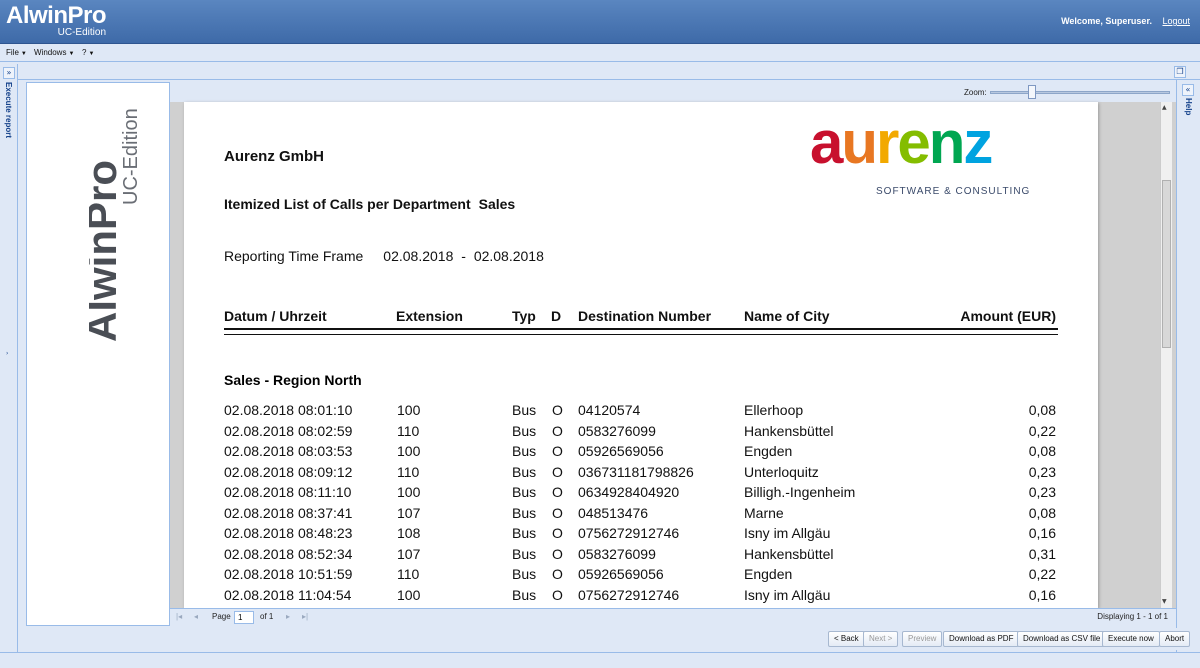 This screenshot has width=1200, height=668. I want to click on cell-num: 048513476, so click(613, 512).